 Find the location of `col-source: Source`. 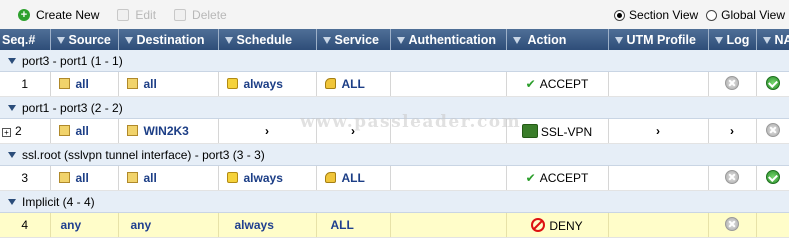

col-source: Source is located at coordinates (84, 39).